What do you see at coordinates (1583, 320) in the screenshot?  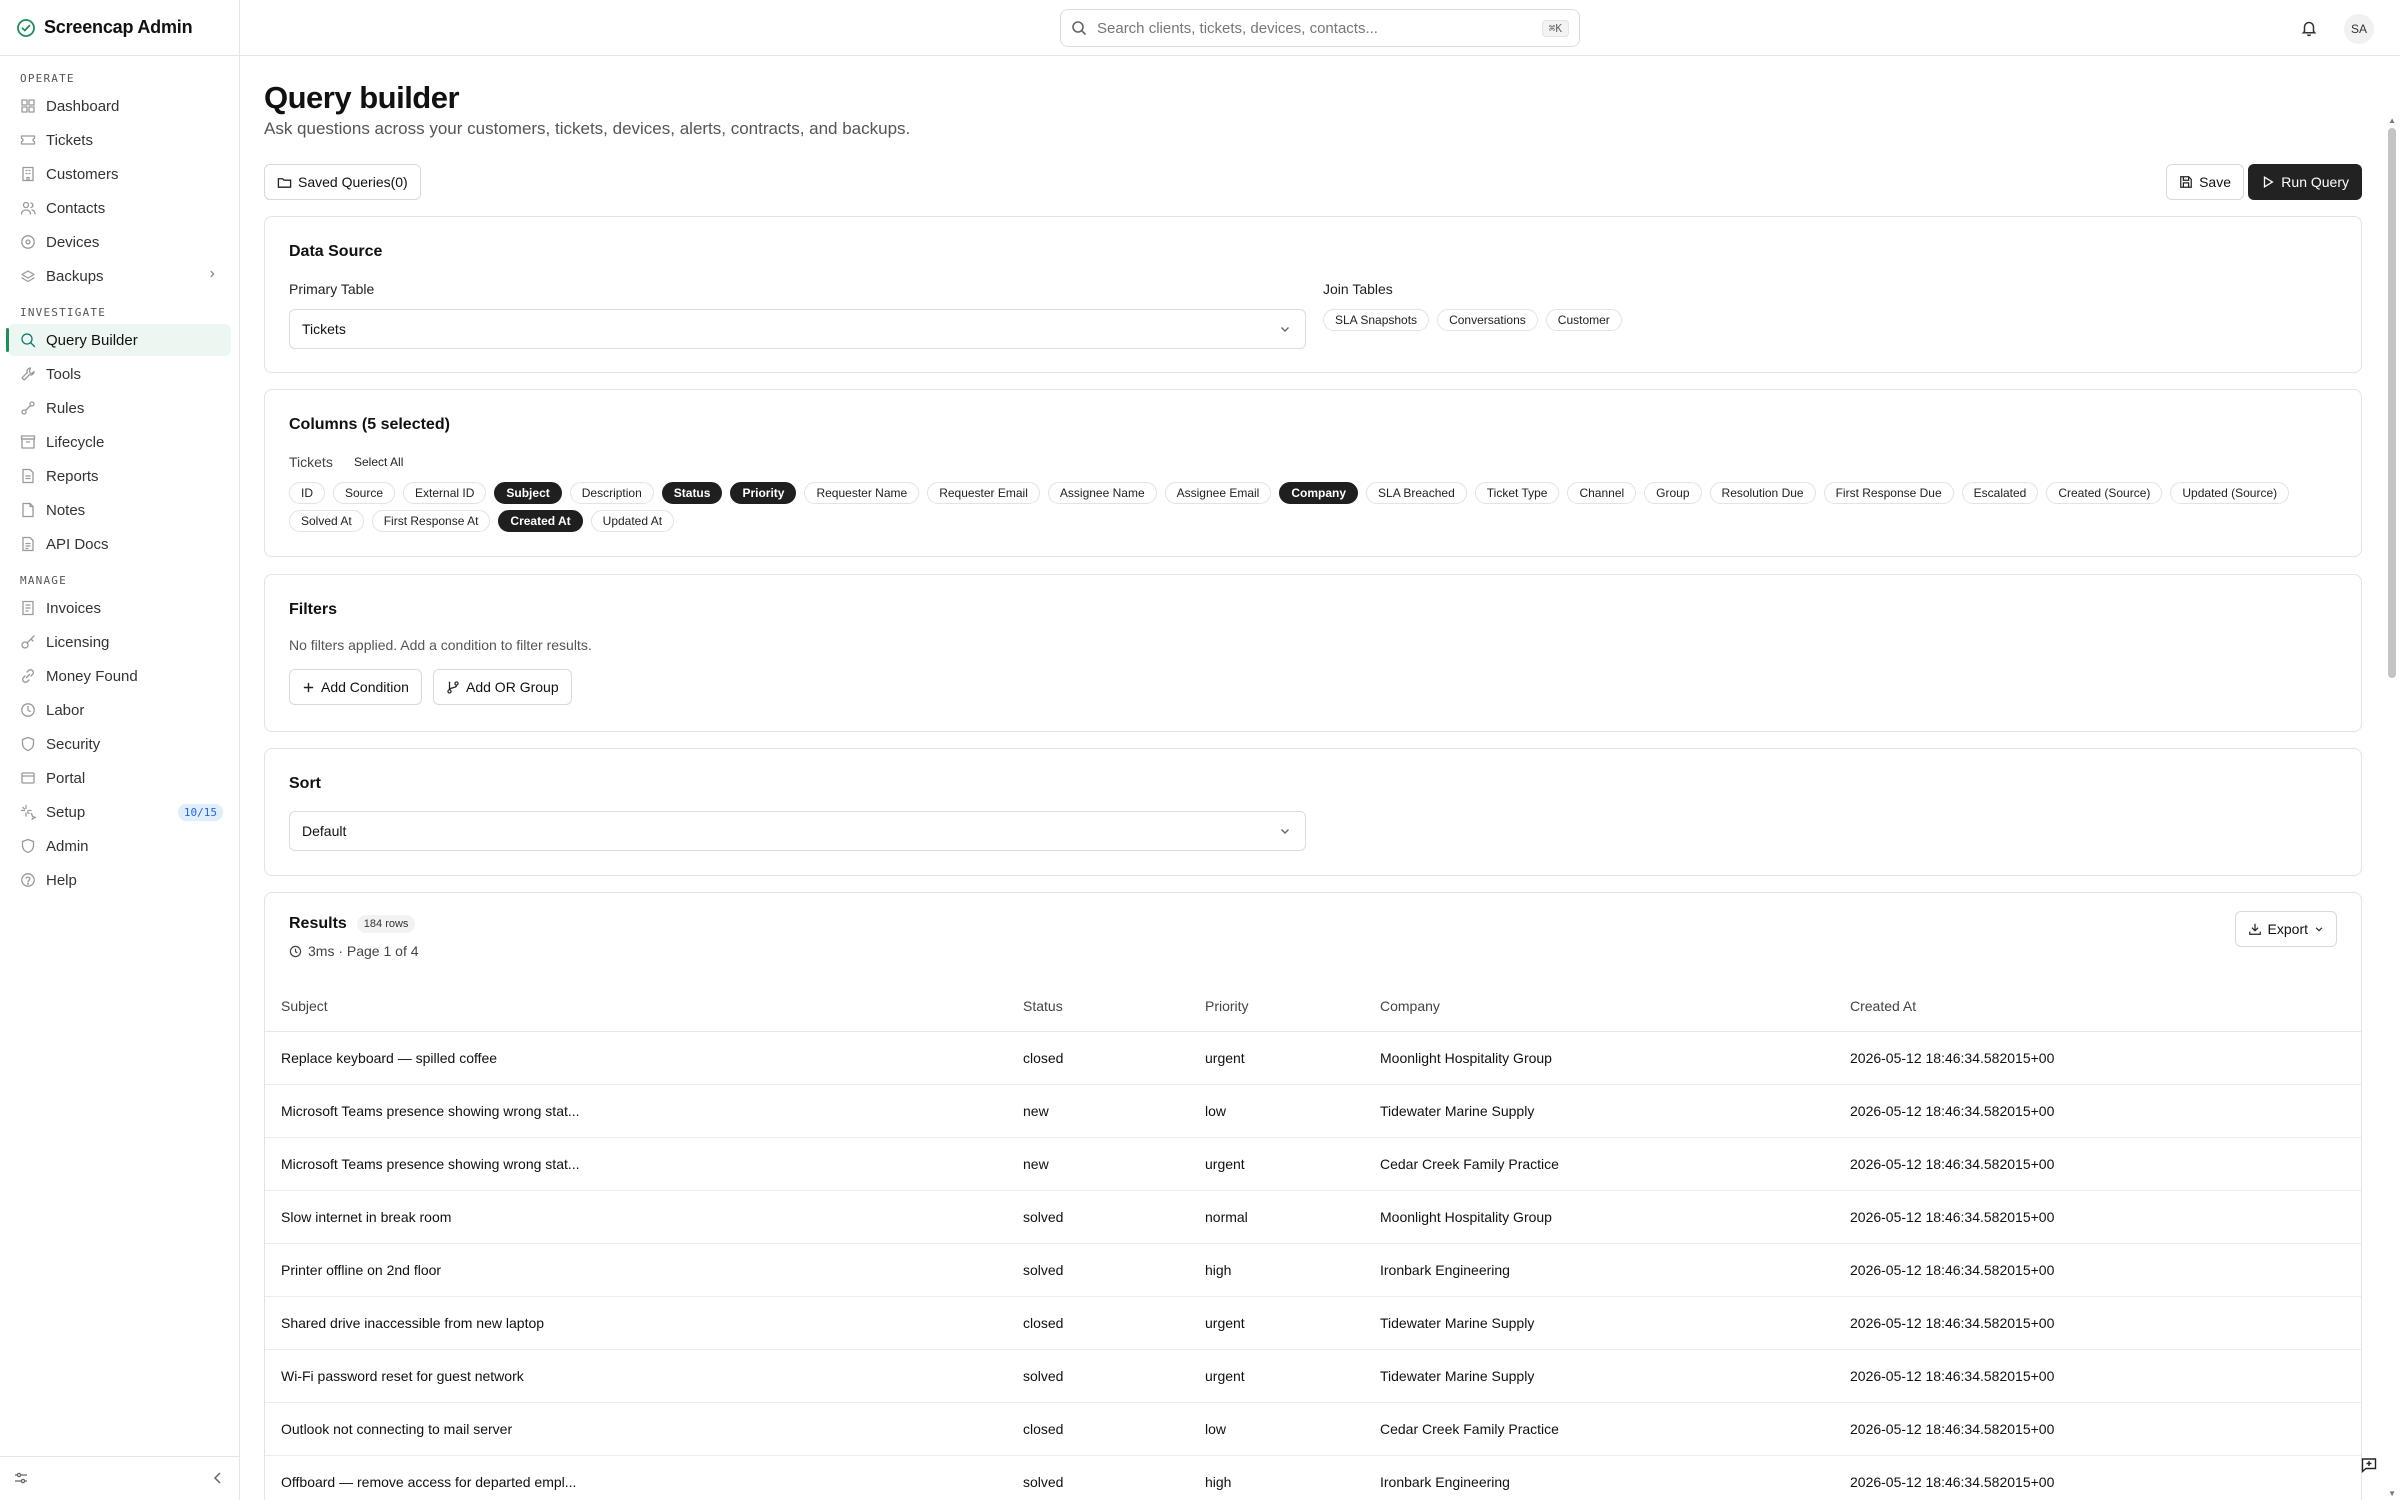 I see `join-table-pill: Customer` at bounding box center [1583, 320].